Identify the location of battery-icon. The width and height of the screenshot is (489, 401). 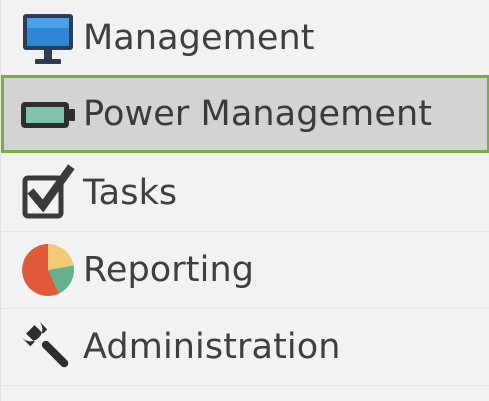
(48, 114).